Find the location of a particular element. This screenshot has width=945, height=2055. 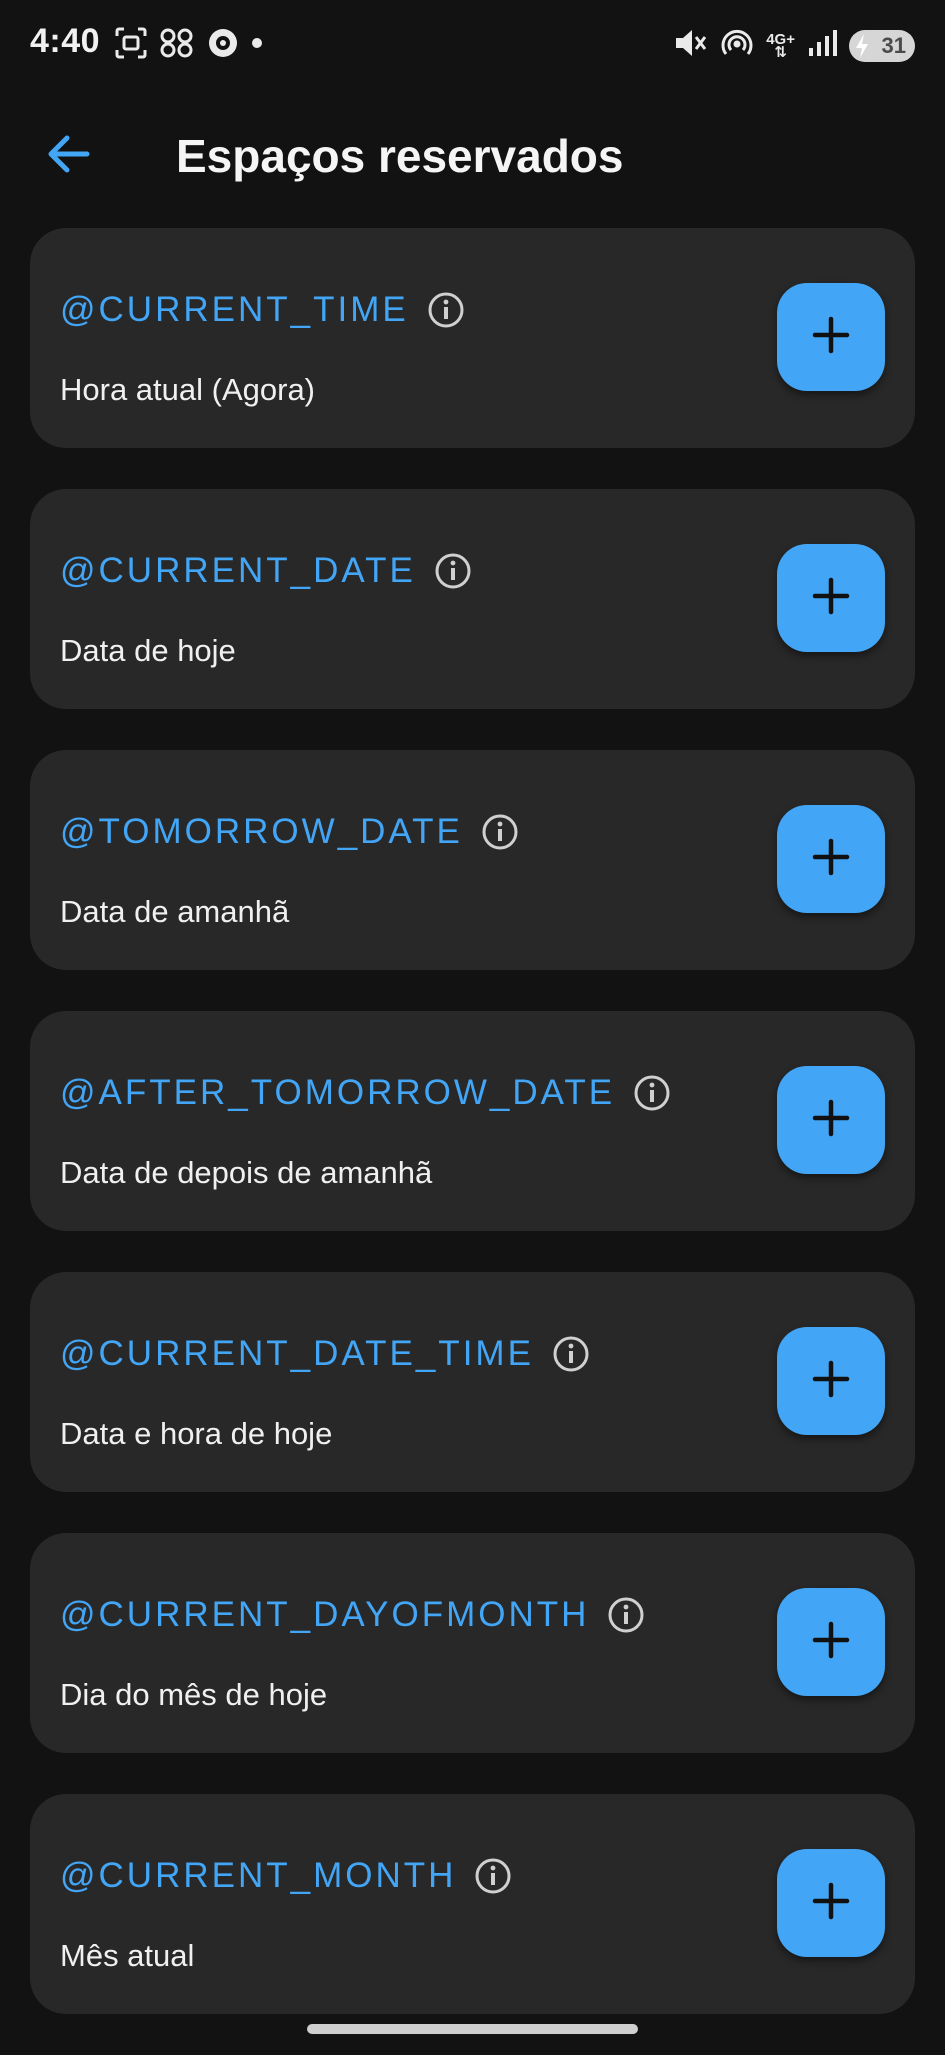

page-title: Espaços reservados is located at coordinates (400, 156).